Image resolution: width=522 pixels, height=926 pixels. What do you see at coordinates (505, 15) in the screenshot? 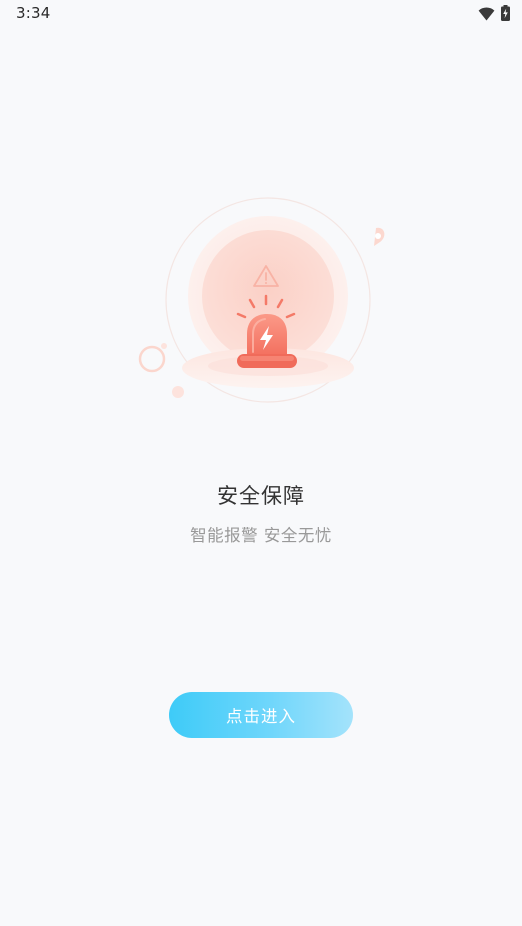
I see `battery-charging-icon` at bounding box center [505, 15].